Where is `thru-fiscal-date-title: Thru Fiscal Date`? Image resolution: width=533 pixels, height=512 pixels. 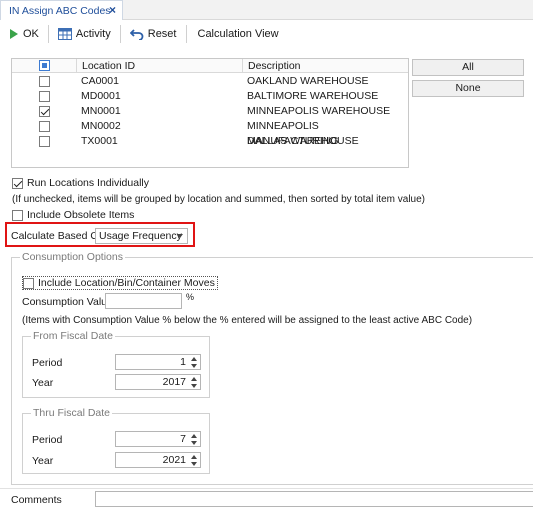 thru-fiscal-date-title: Thru Fiscal Date is located at coordinates (72, 413).